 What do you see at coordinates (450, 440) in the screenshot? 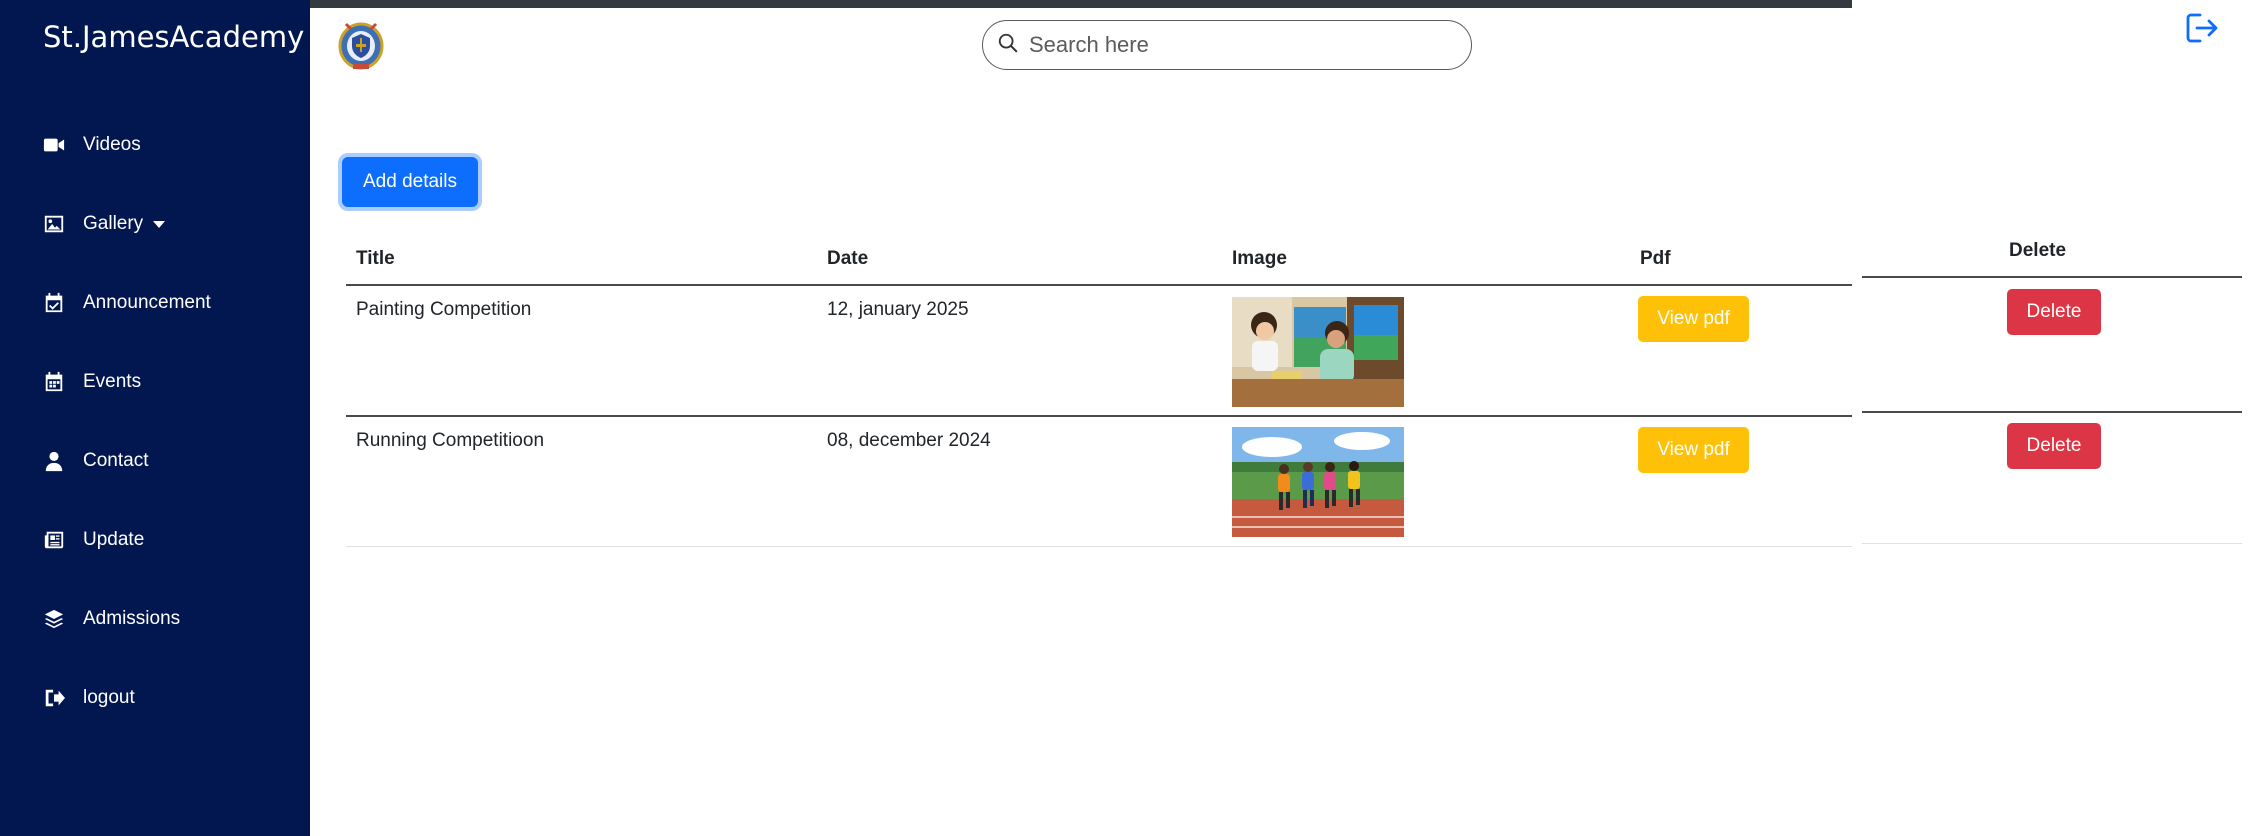
I see `row-title: Running Competitioon` at bounding box center [450, 440].